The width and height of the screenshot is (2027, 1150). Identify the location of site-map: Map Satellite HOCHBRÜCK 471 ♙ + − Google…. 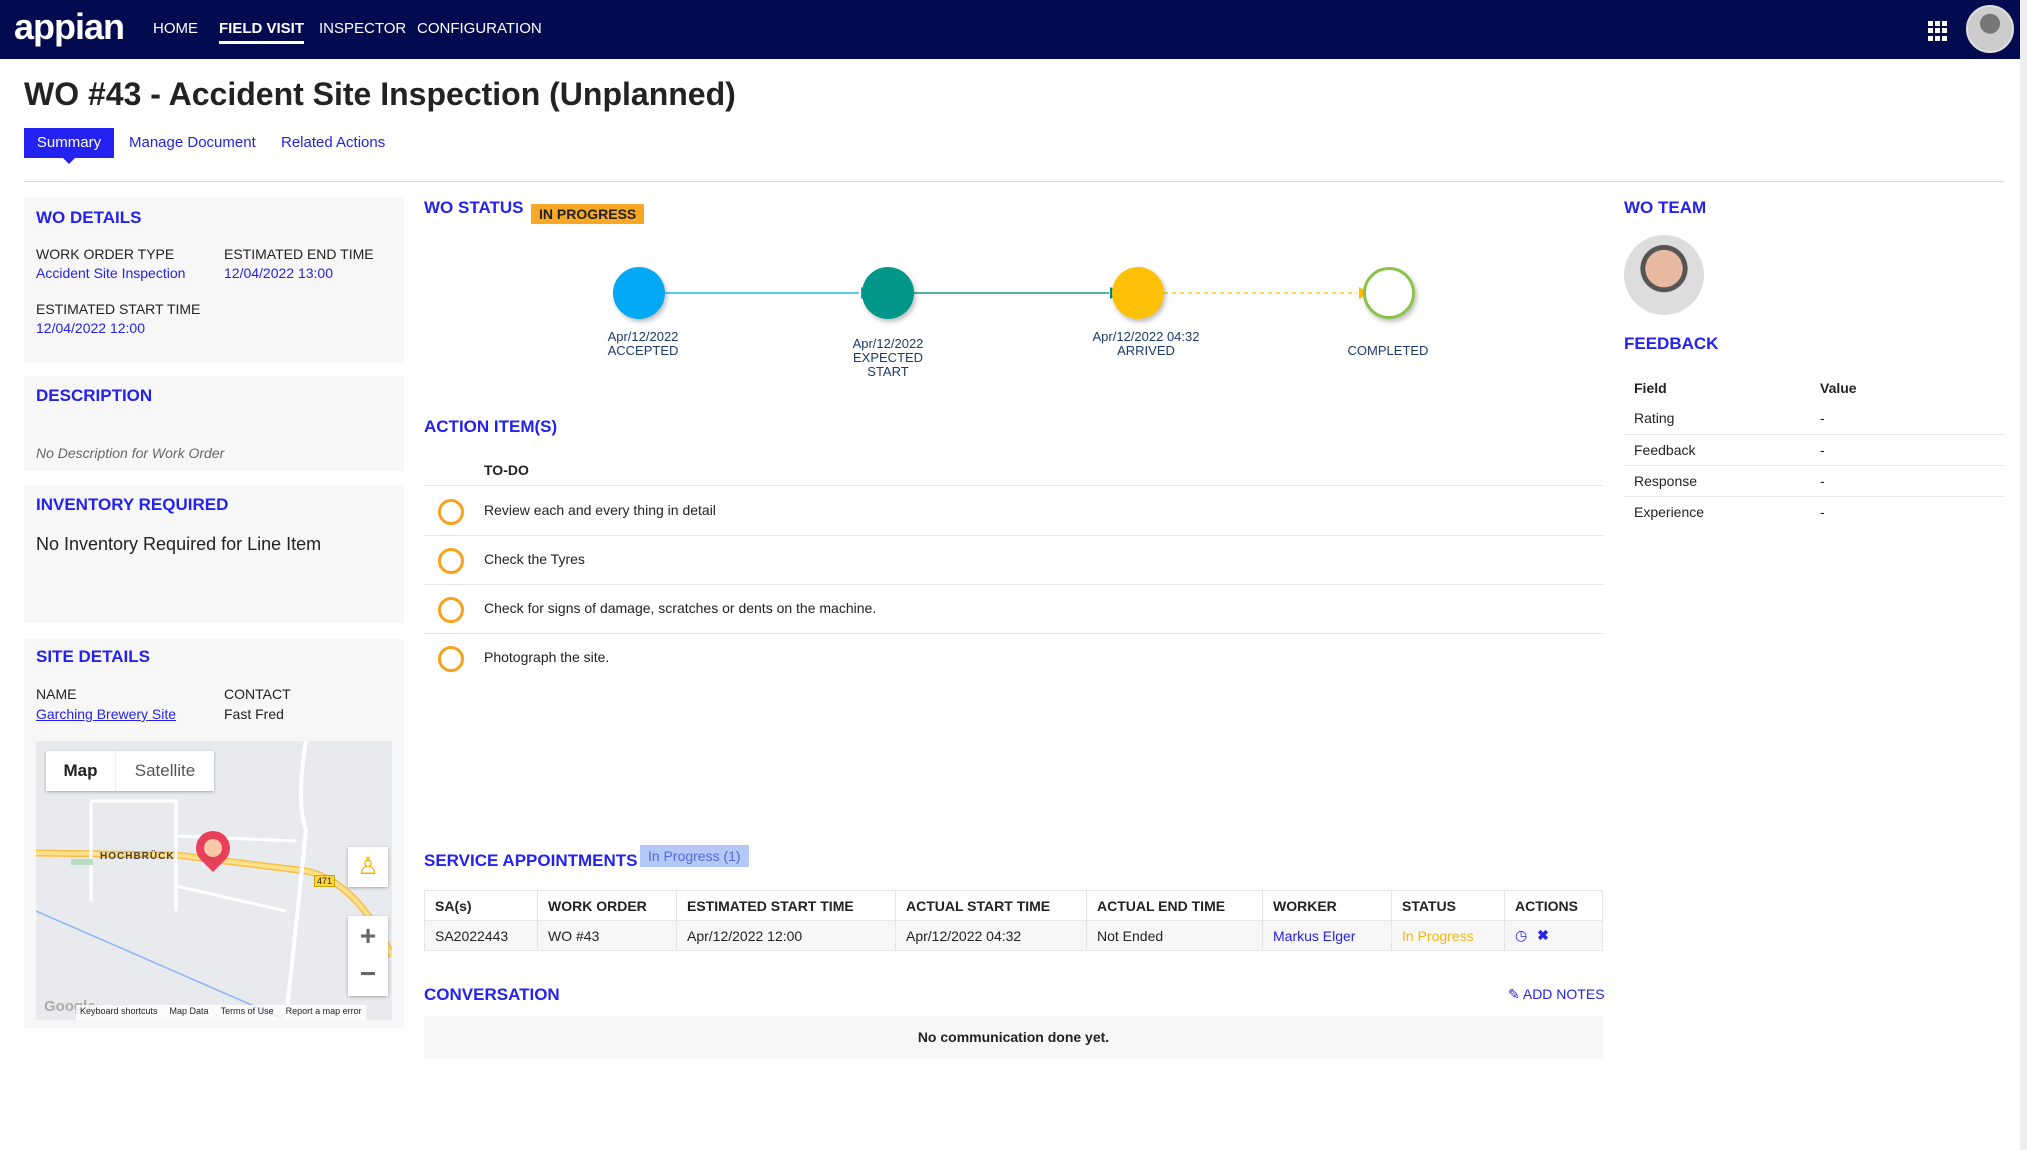
(214, 880).